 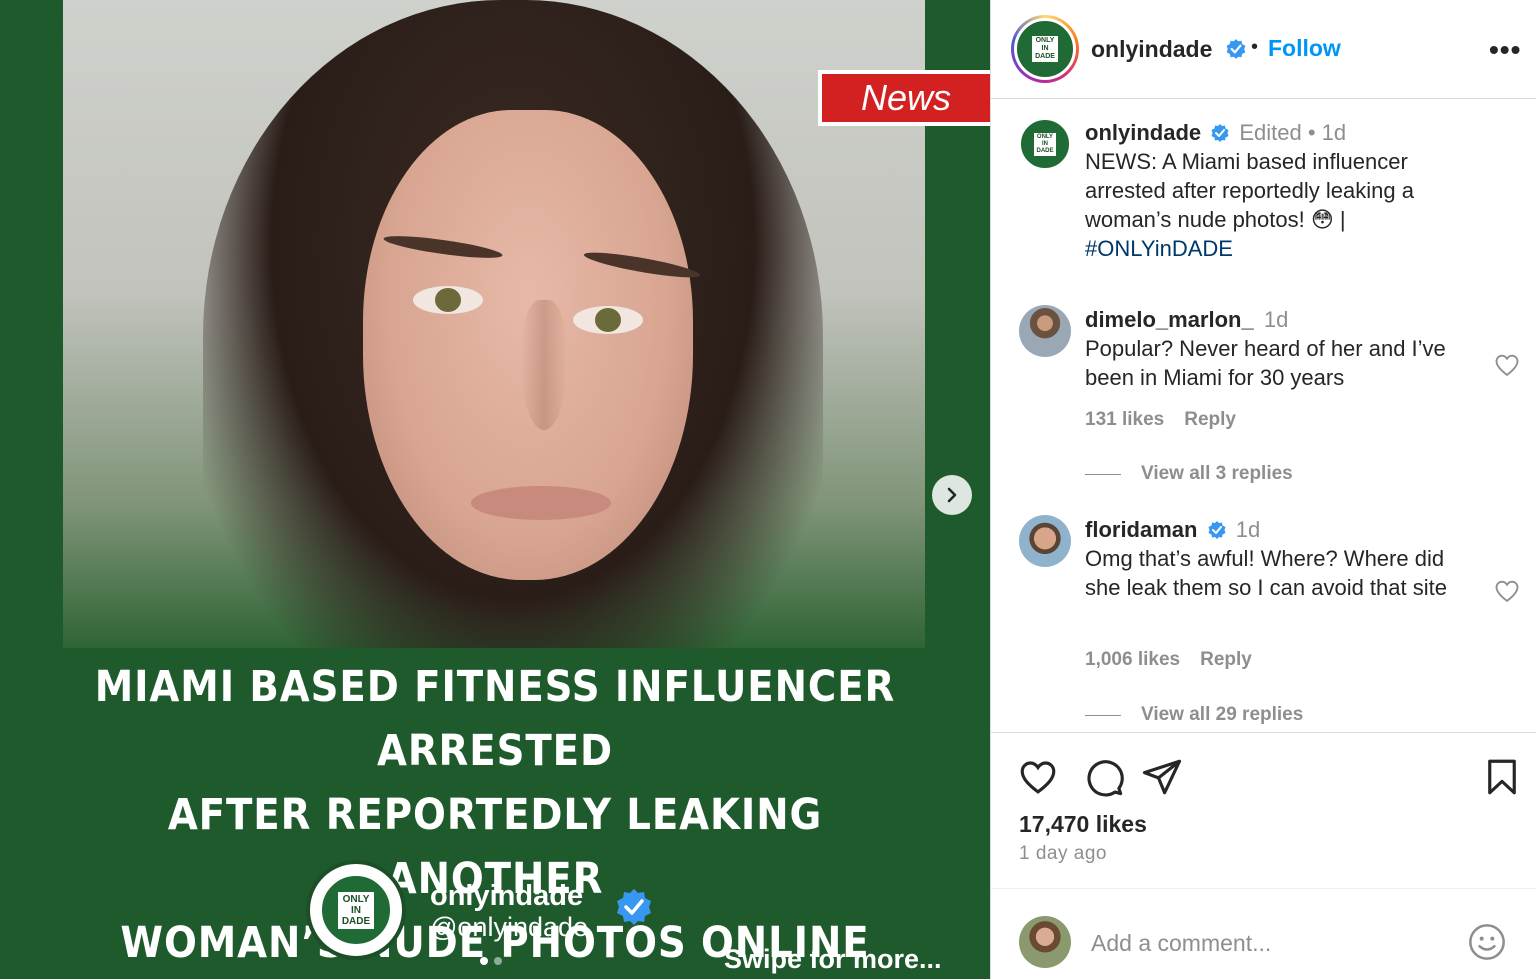 I want to click on more-options-button: •••, so click(x=1505, y=50).